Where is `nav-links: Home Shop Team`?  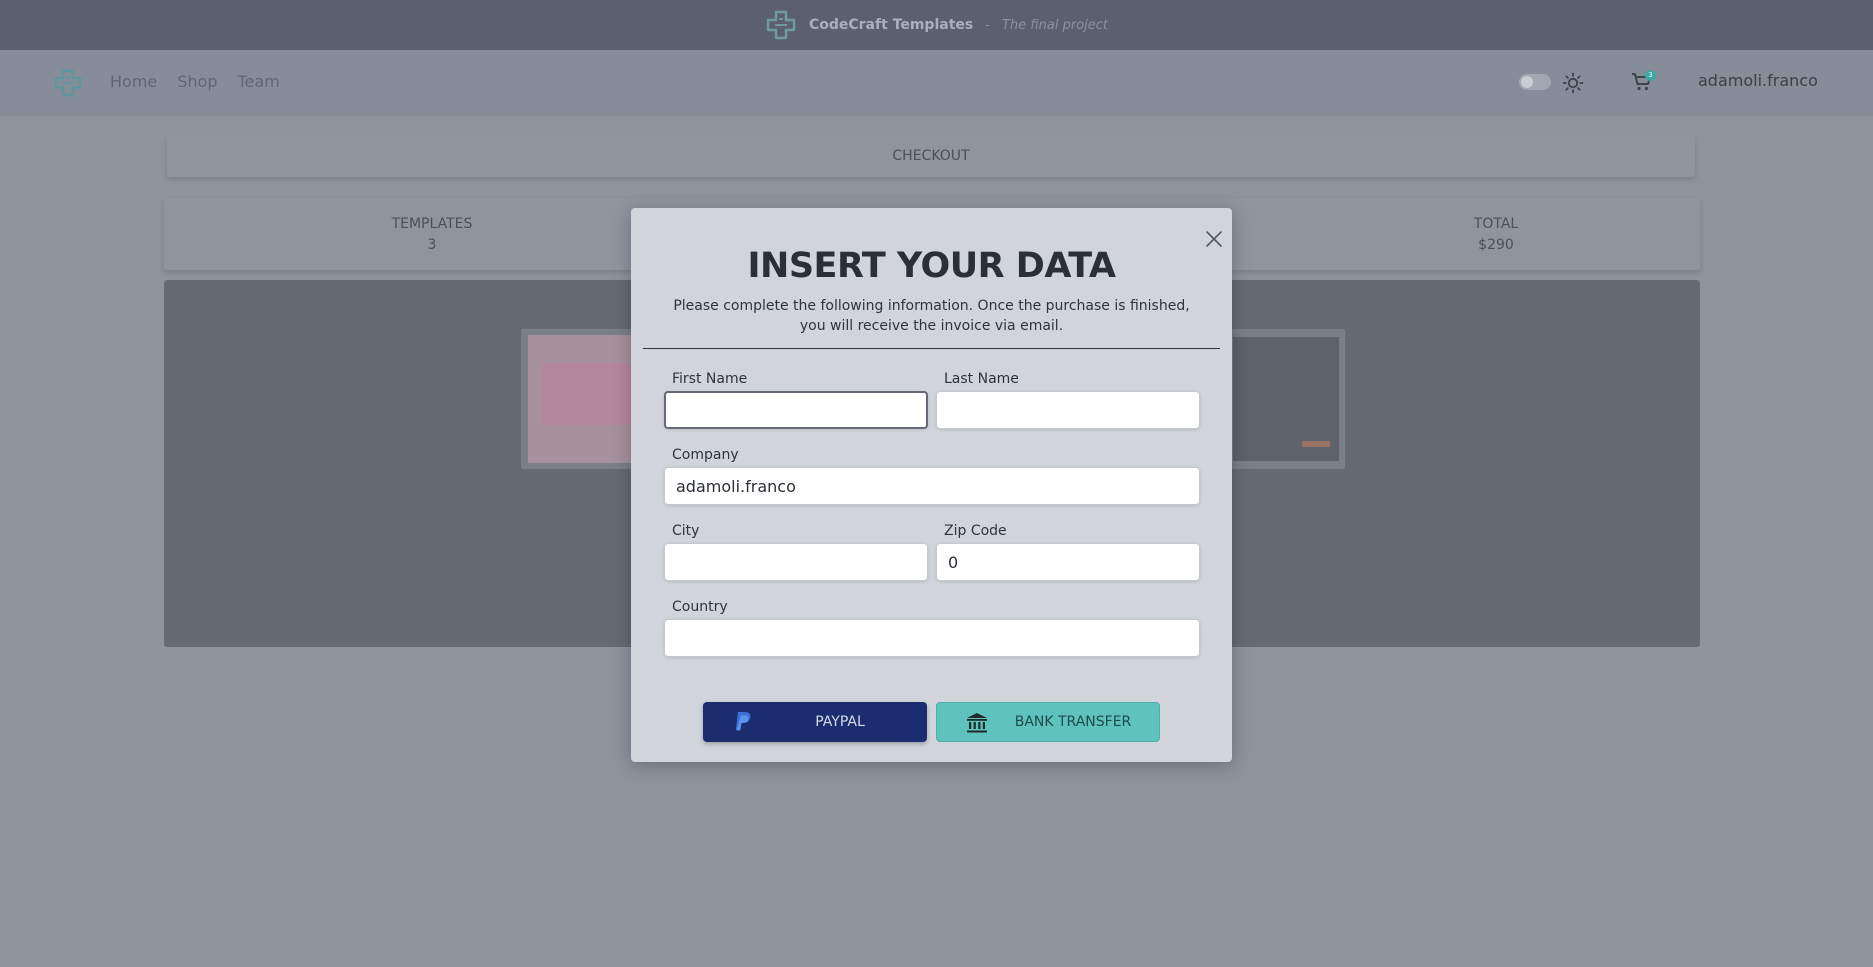
nav-links: Home Shop Team is located at coordinates (195, 81).